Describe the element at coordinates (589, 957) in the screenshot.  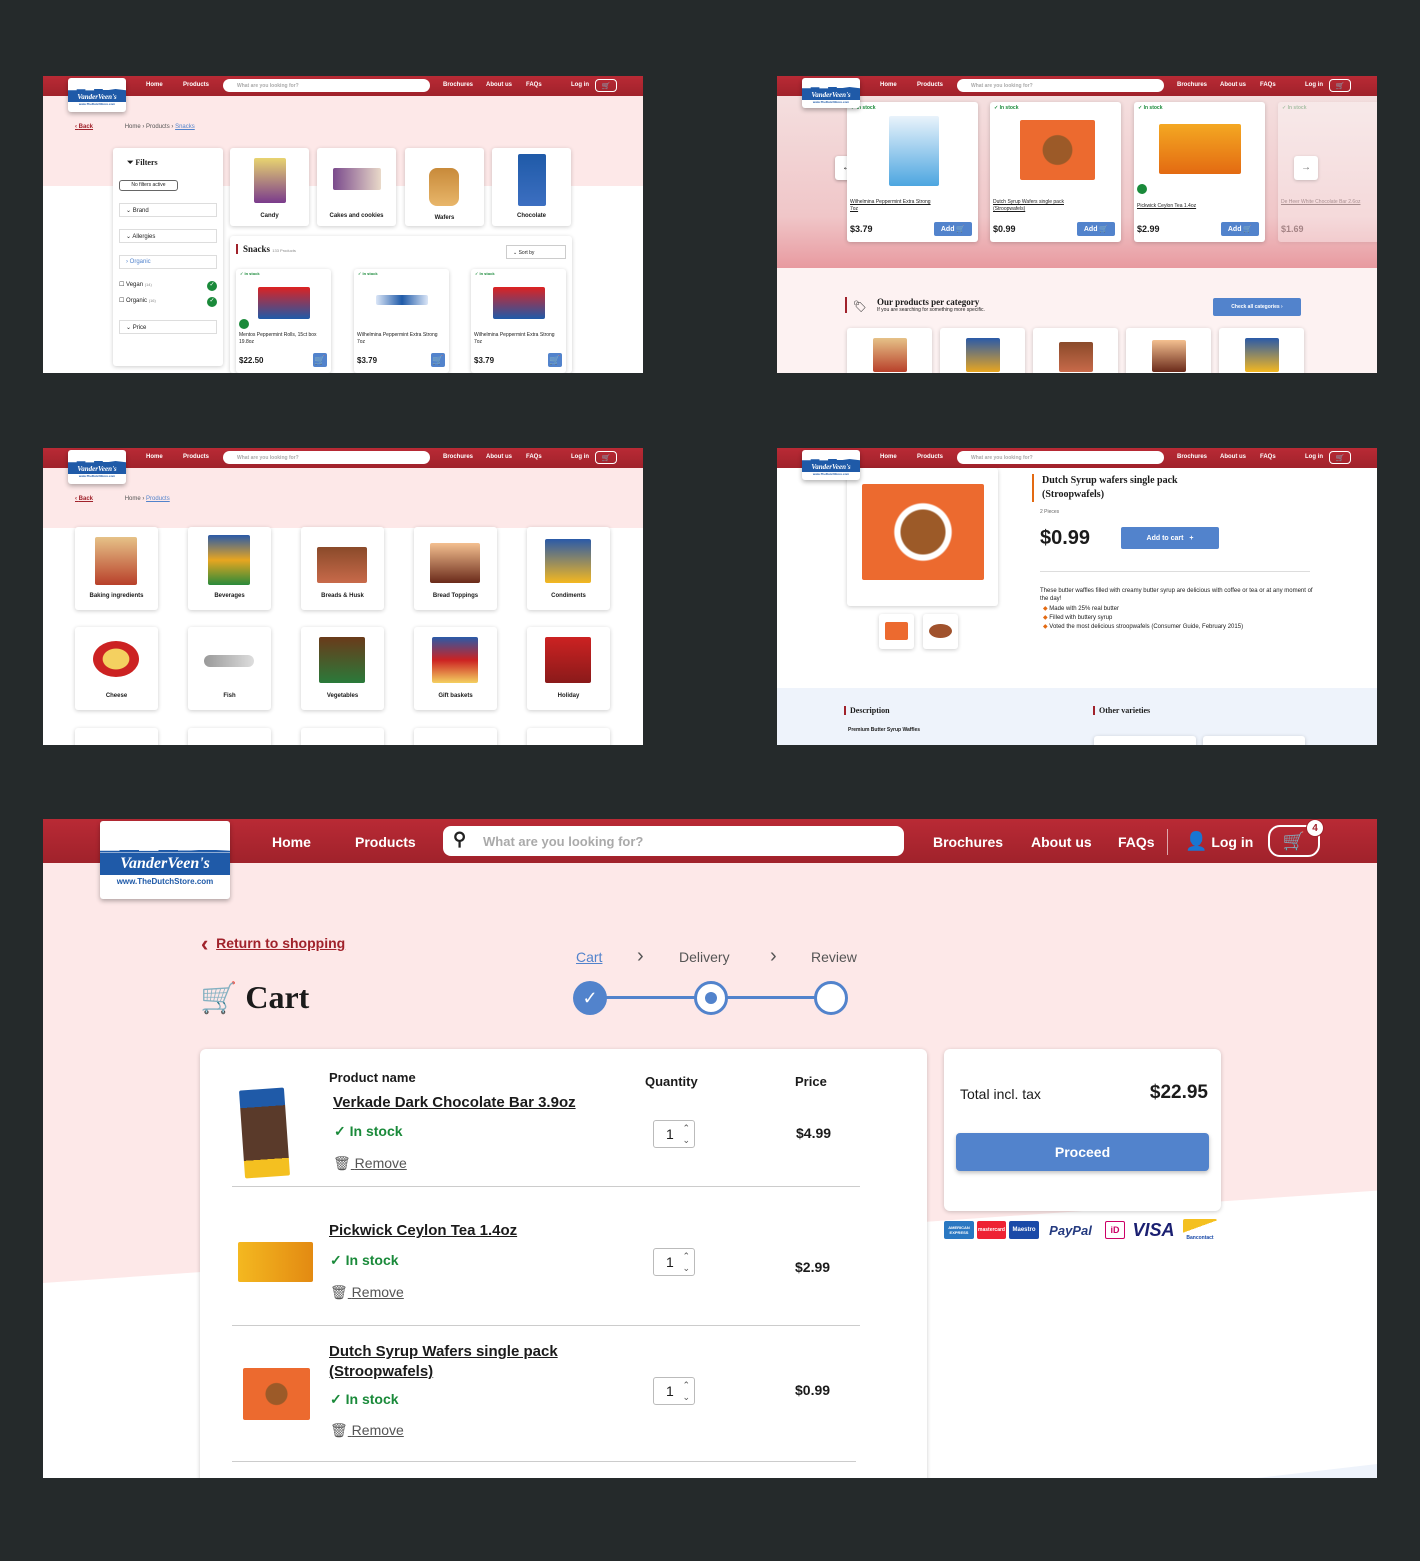
I see `step-cart-label: Cart` at that location.